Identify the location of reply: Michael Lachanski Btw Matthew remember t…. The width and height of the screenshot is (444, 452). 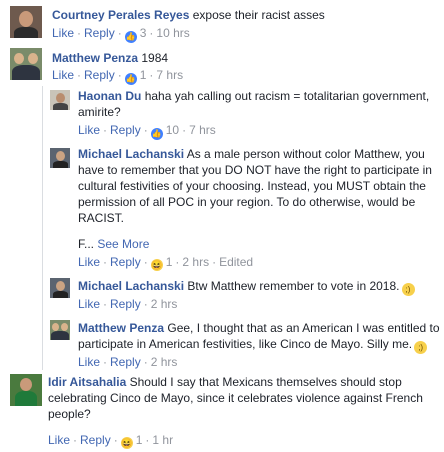
(246, 294).